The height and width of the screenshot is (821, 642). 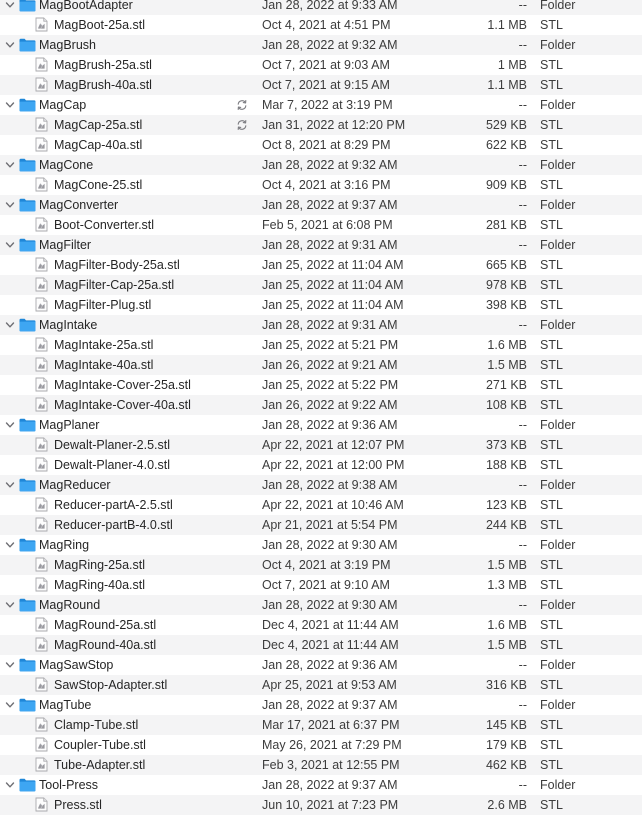 What do you see at coordinates (122, 405) in the screenshot?
I see `item-name: MagIntake-Cover-40a.stl` at bounding box center [122, 405].